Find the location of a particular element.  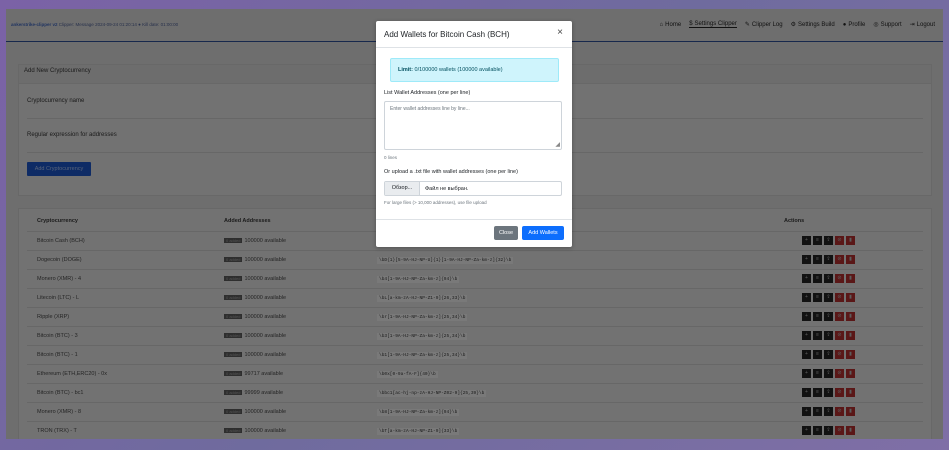

file-upload-input: Обзор... Файл не выбран. is located at coordinates (473, 188).